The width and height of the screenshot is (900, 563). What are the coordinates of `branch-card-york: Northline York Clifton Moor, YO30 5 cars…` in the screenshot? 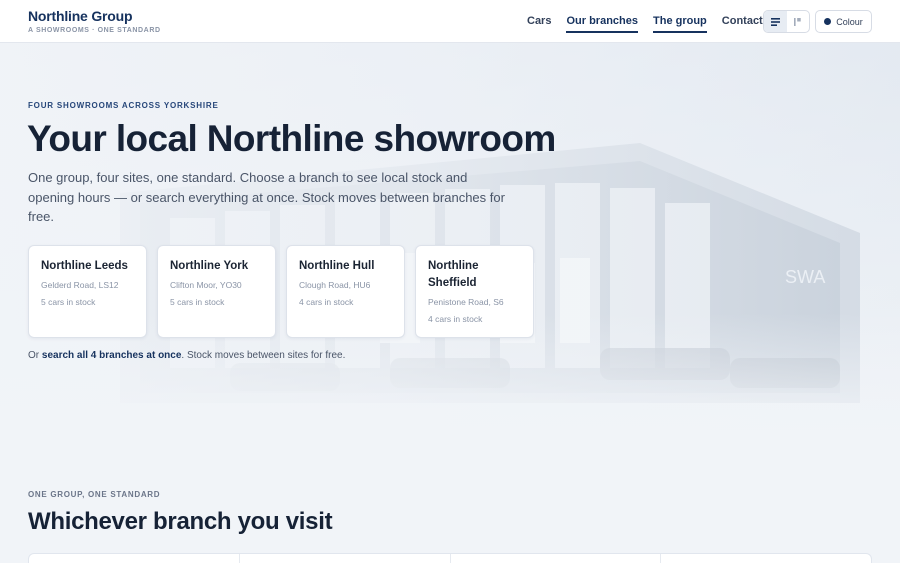 It's located at (216, 291).